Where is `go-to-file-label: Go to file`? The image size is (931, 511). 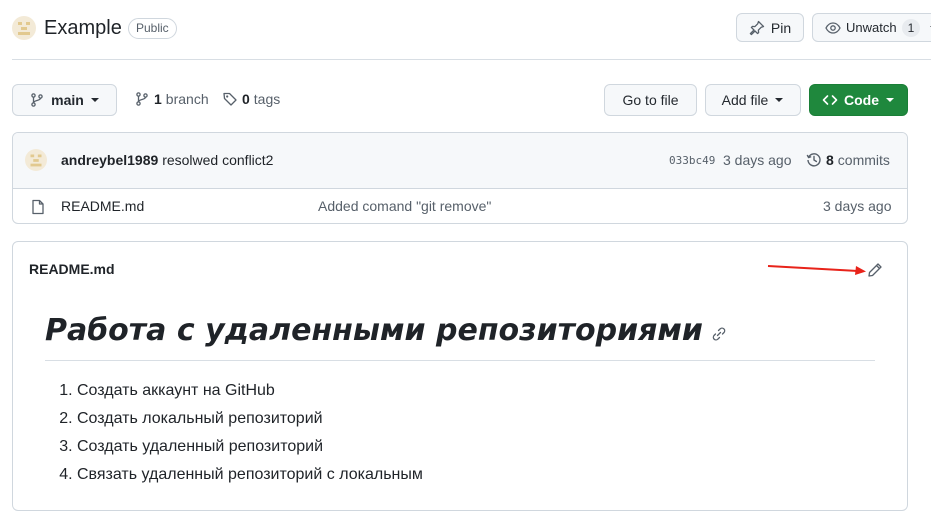 go-to-file-label: Go to file is located at coordinates (650, 100).